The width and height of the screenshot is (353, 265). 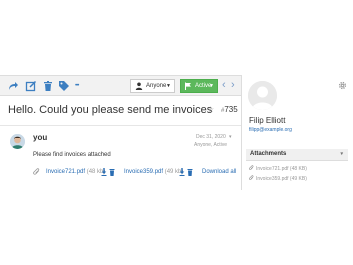 What do you see at coordinates (120, 125) in the screenshot?
I see `divider` at bounding box center [120, 125].